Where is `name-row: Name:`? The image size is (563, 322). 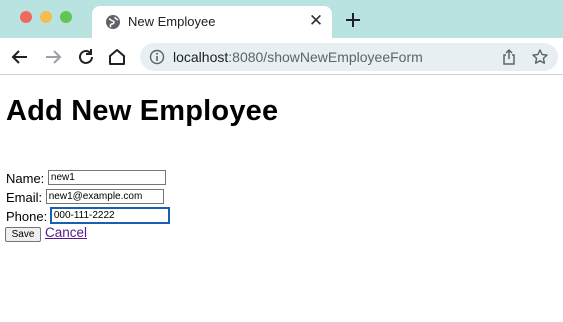
name-row: Name: is located at coordinates (86, 178).